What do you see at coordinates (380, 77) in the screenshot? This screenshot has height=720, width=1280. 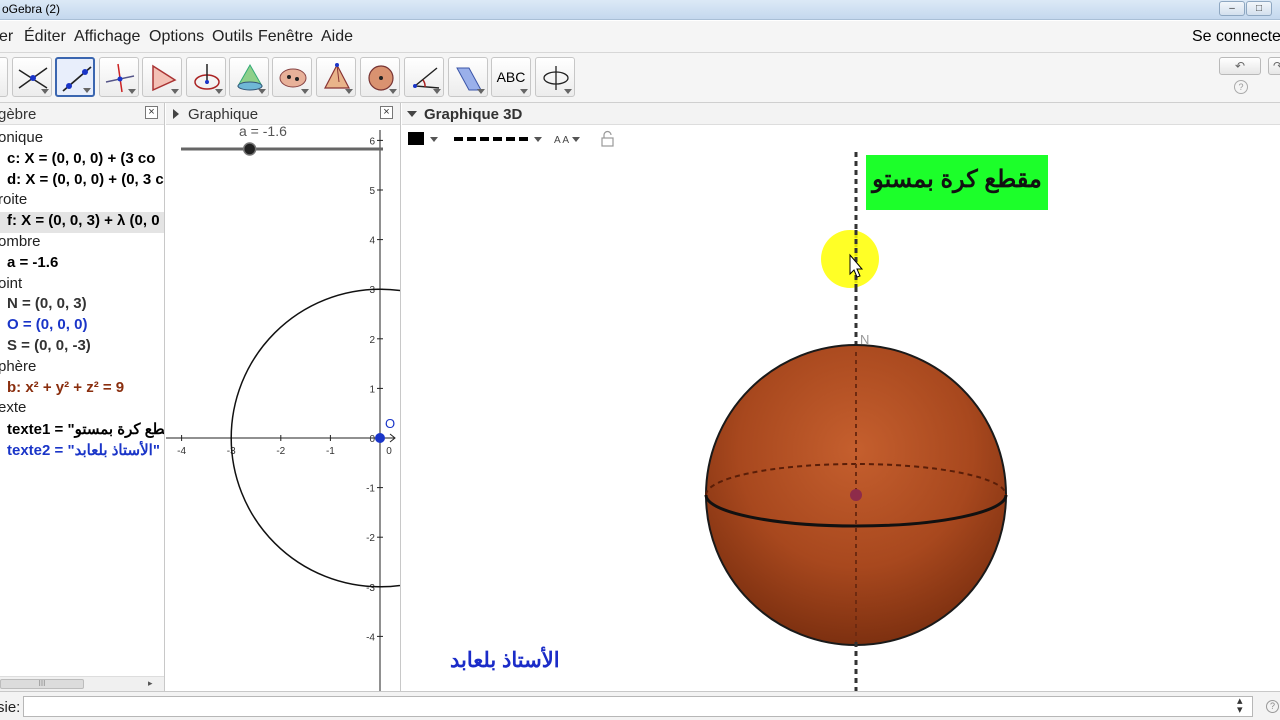 I see `tool-sphere` at bounding box center [380, 77].